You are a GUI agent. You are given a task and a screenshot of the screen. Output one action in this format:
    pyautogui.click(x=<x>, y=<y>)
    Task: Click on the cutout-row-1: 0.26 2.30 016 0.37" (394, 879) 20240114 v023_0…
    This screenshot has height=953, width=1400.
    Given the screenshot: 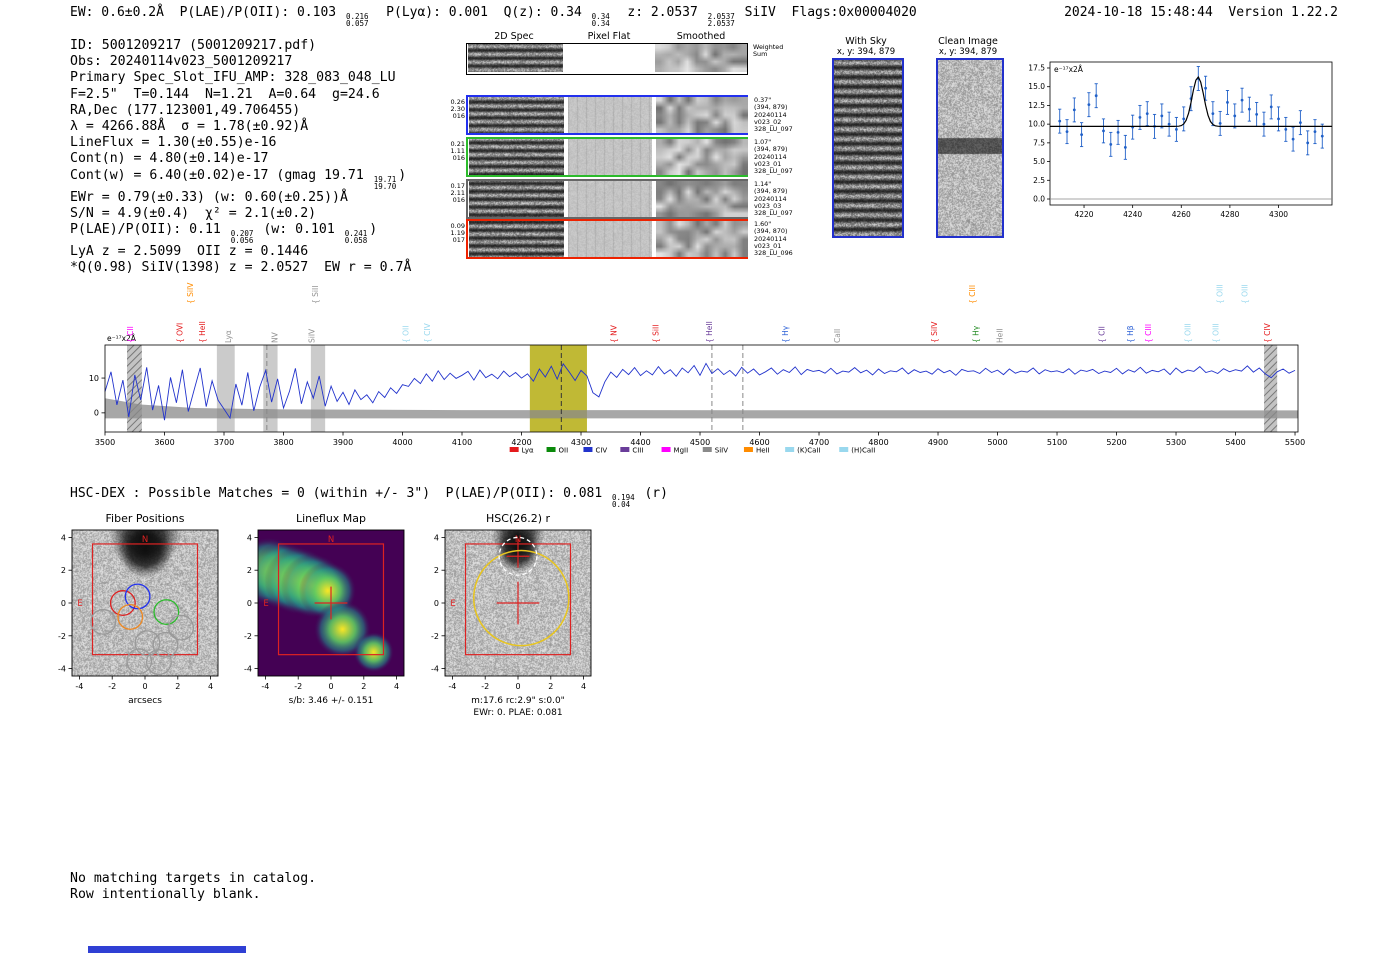 What is the action you would take?
    pyautogui.click(x=622, y=115)
    